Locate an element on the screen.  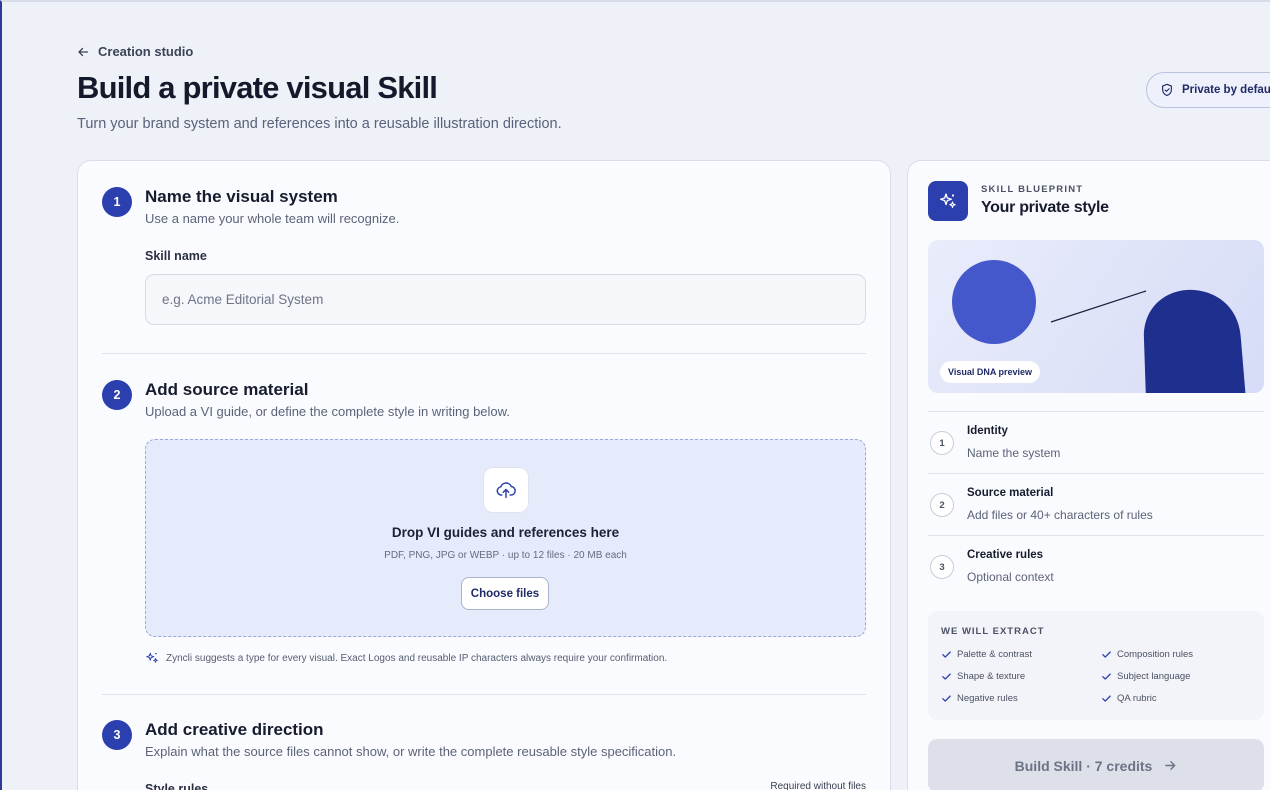
preview-badge: Visual DNA preview is located at coordinates (990, 372).